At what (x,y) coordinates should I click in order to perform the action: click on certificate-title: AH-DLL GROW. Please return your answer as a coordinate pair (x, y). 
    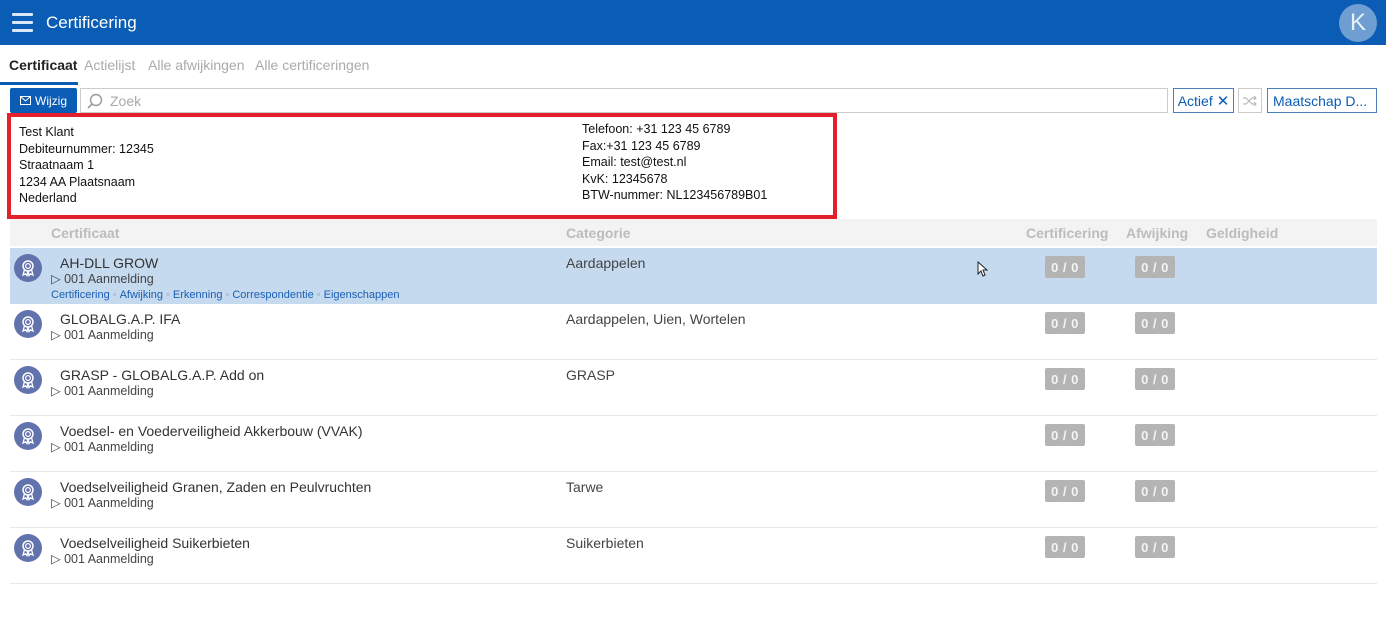
    Looking at the image, I should click on (109, 263).